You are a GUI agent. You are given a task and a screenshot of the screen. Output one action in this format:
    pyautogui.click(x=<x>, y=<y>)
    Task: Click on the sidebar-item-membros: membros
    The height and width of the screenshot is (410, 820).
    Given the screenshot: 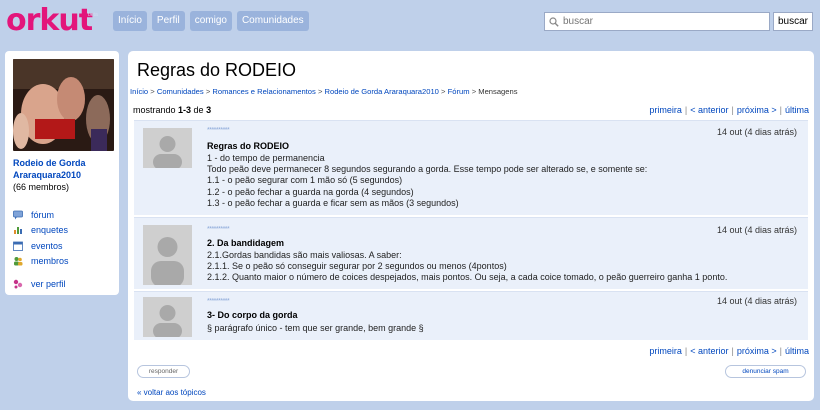 What is the action you would take?
    pyautogui.click(x=62, y=262)
    